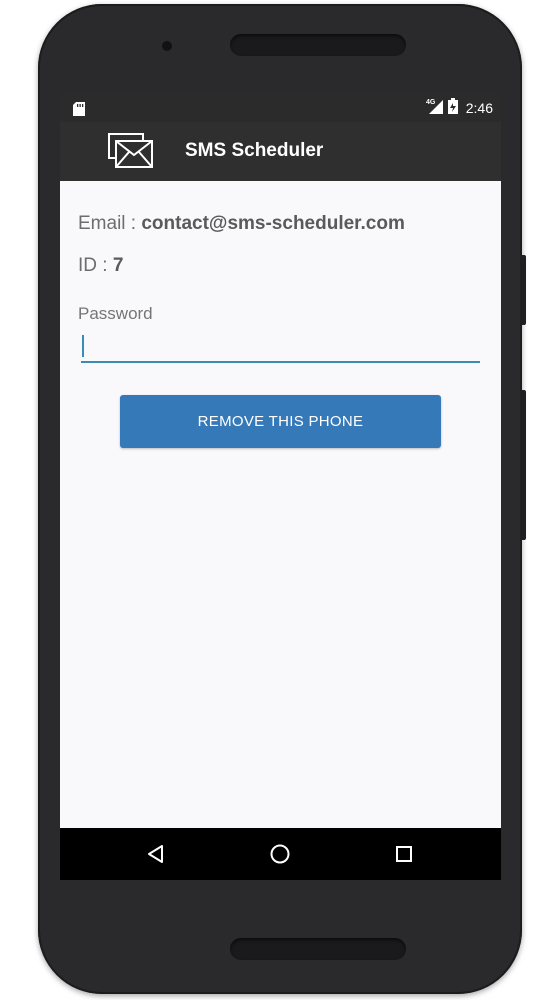  What do you see at coordinates (79, 111) in the screenshot?
I see `sd-card-icon` at bounding box center [79, 111].